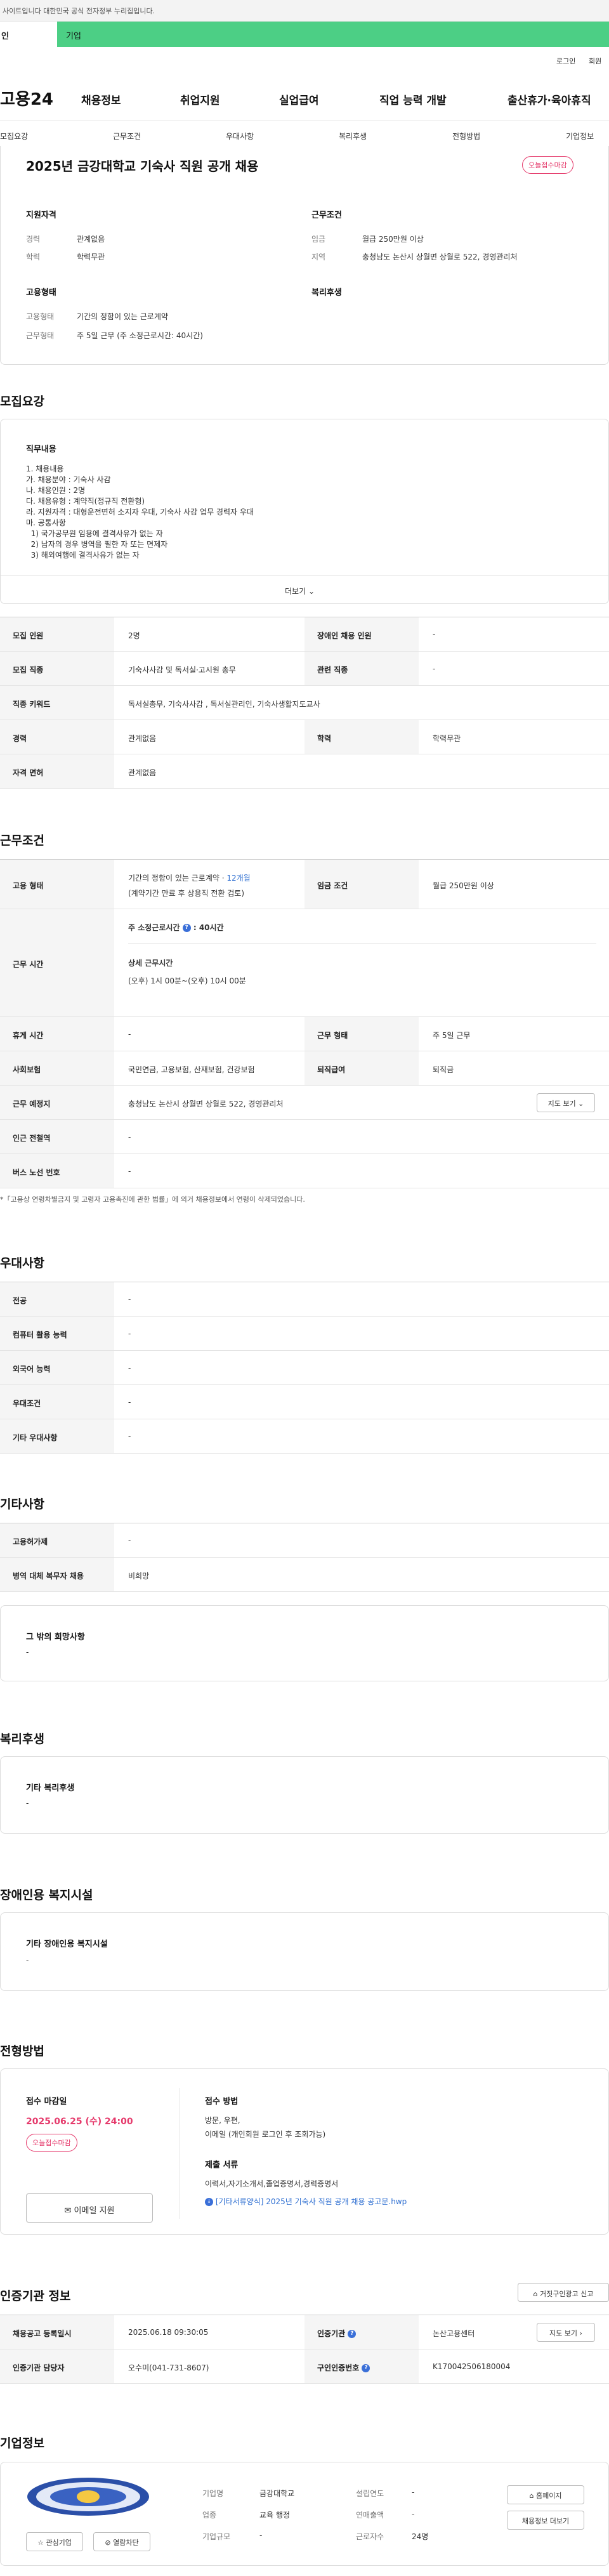 The image size is (609, 2576). What do you see at coordinates (57, 1136) in the screenshot?
I see `row-label: 인근 전철역` at bounding box center [57, 1136].